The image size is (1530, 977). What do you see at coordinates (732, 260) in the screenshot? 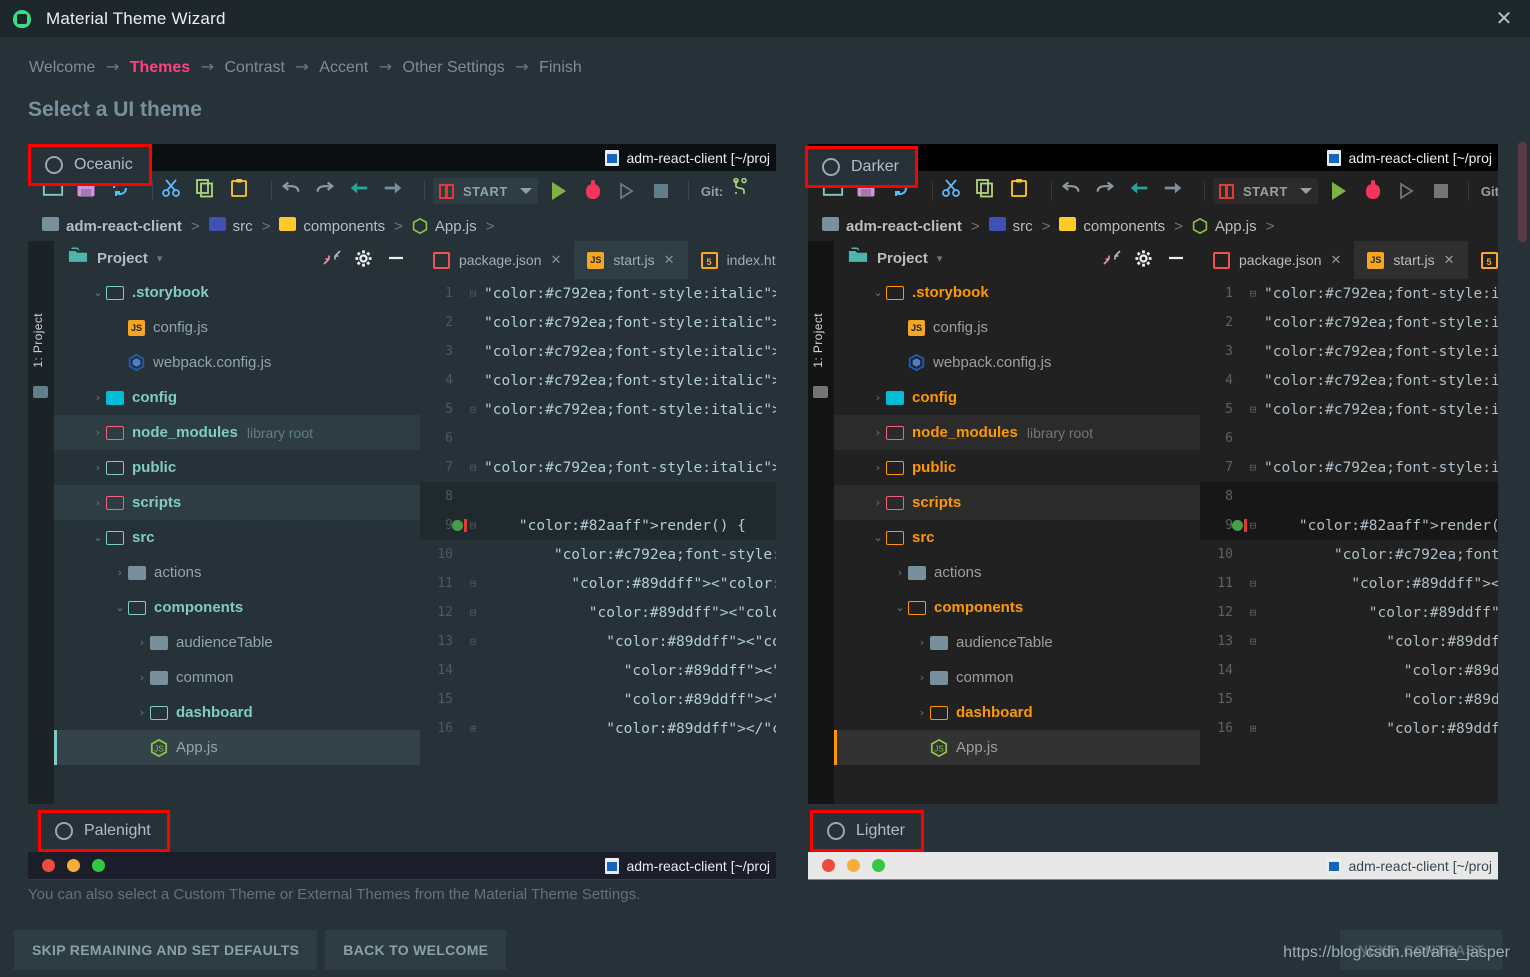
I see `editor-tab: 5 index.html` at bounding box center [732, 260].